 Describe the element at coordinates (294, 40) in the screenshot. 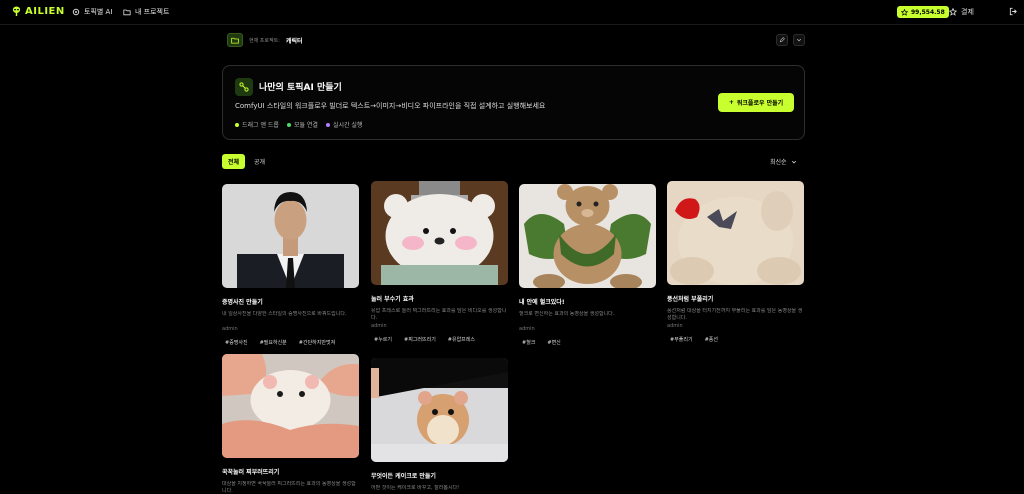

I see `project-name: 캐릭터` at that location.